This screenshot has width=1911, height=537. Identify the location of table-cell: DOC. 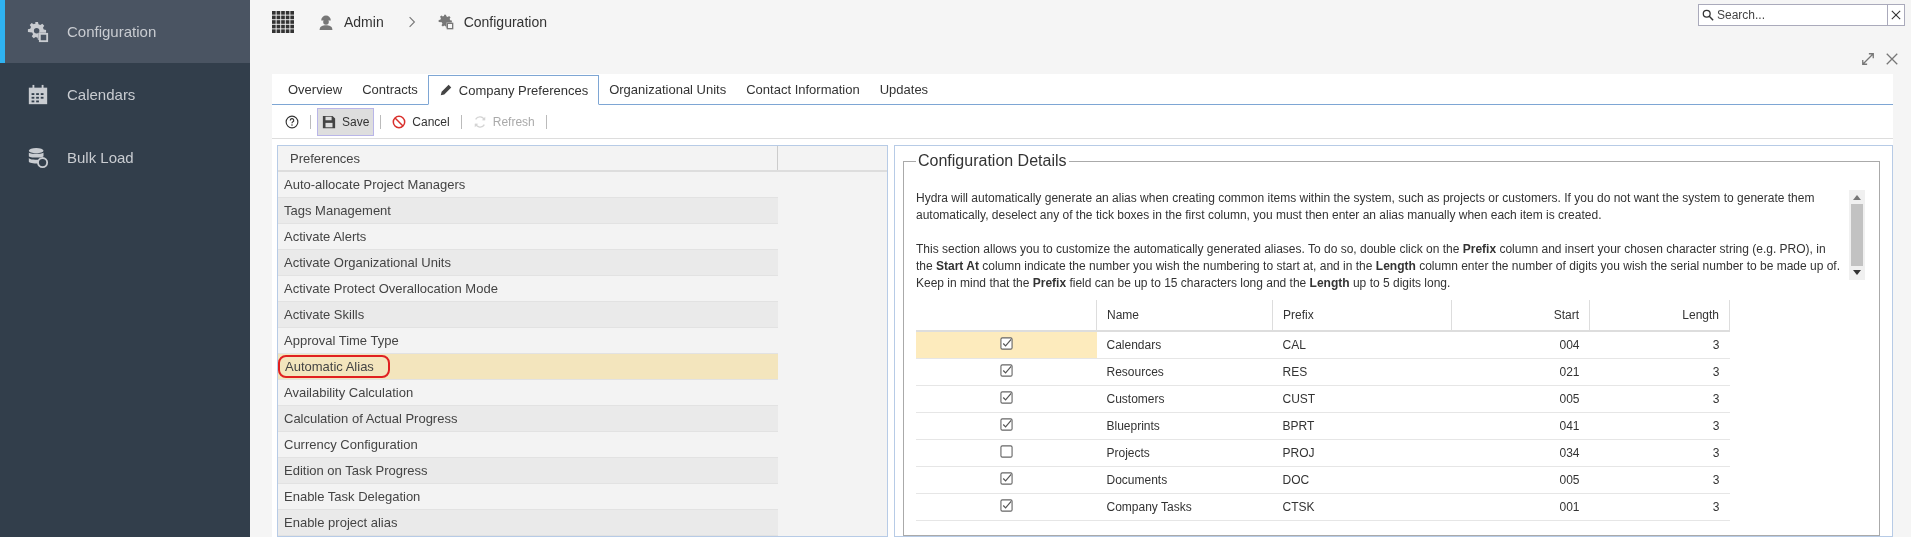
(1362, 480).